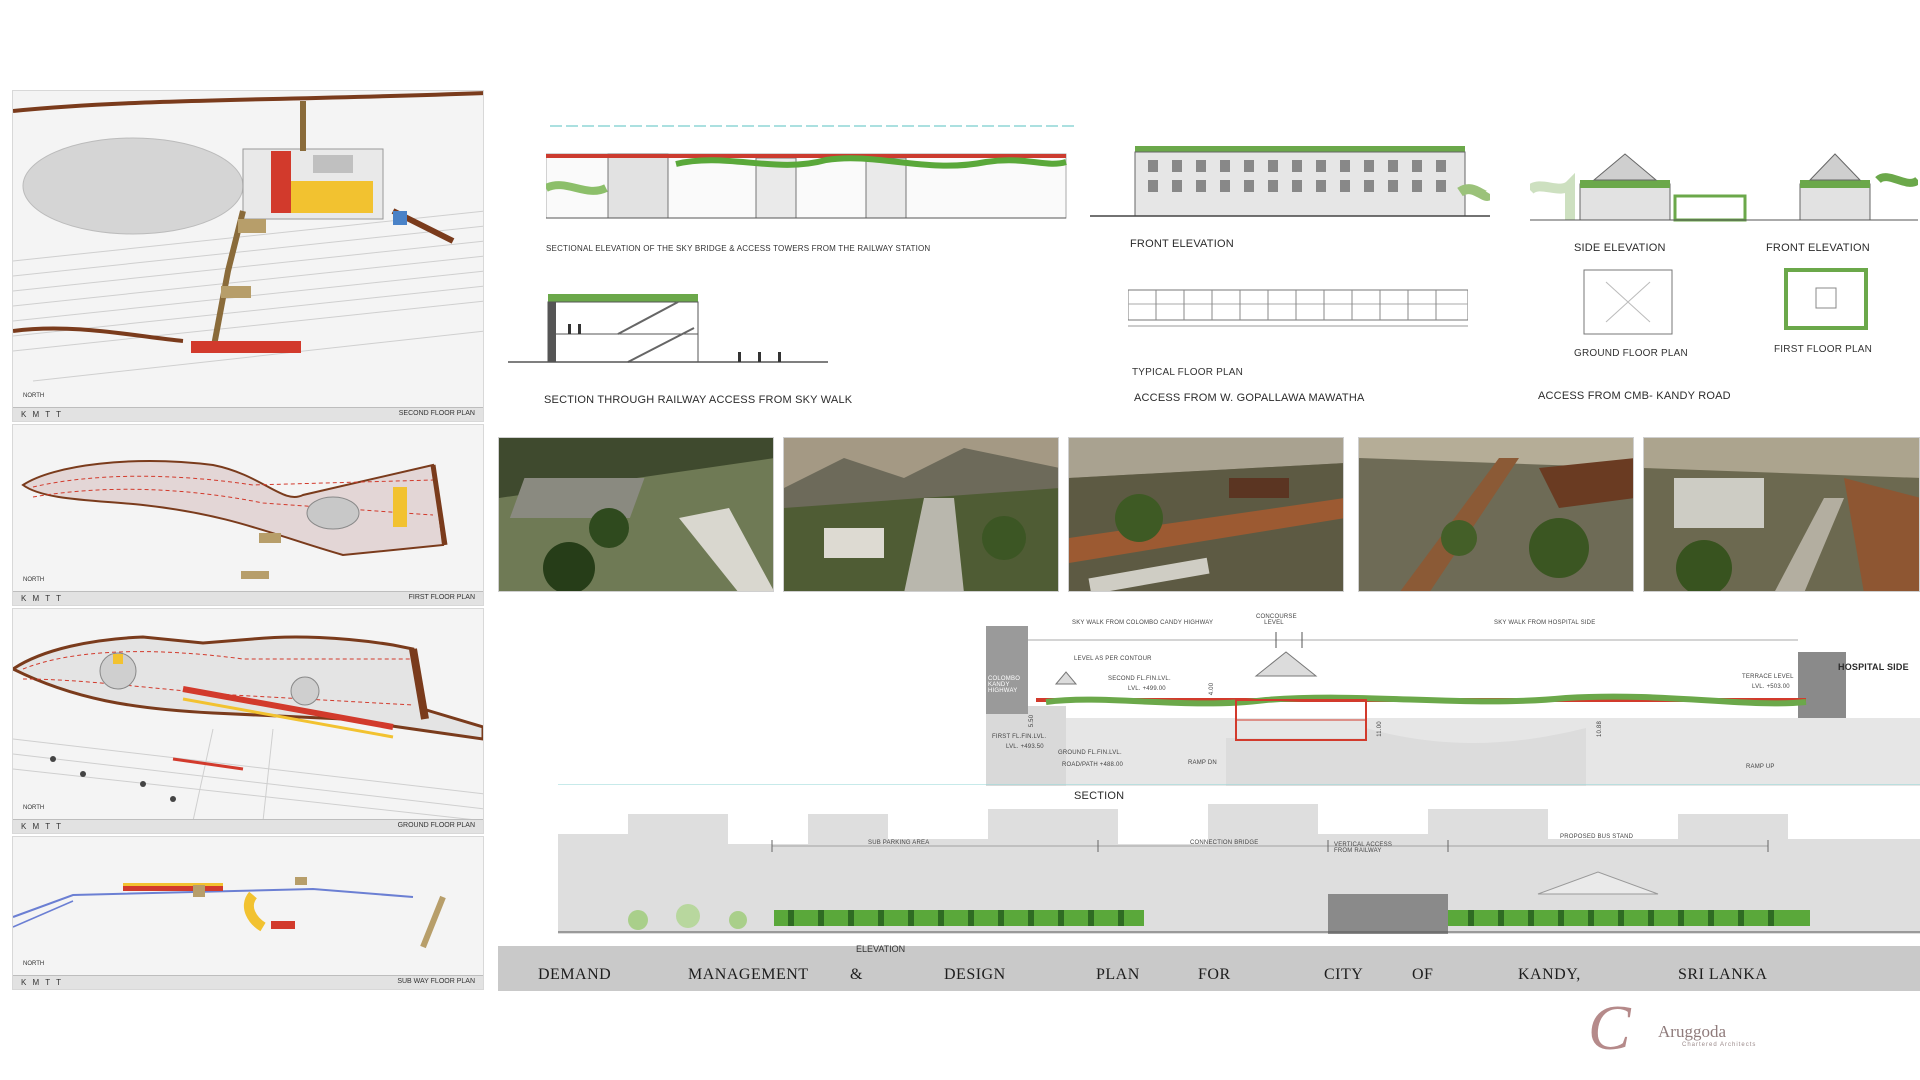 The image size is (1920, 1080). I want to click on footer-word: FOR, so click(1214, 974).